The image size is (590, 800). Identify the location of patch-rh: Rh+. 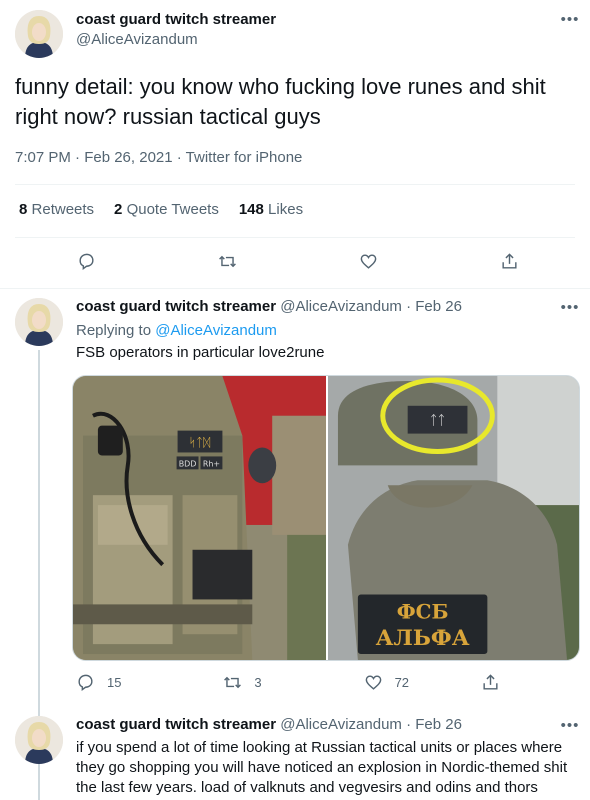
(211, 463).